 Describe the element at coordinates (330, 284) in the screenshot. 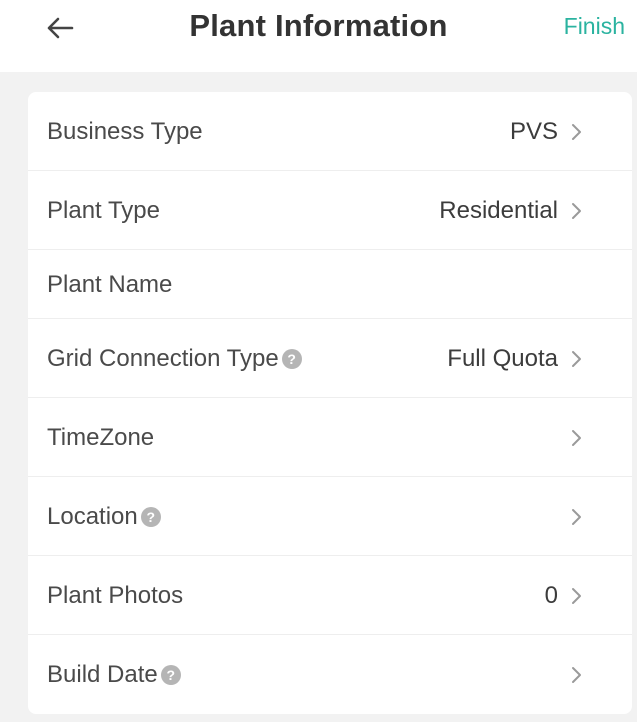

I see `plant-name-row: Plant Name` at that location.